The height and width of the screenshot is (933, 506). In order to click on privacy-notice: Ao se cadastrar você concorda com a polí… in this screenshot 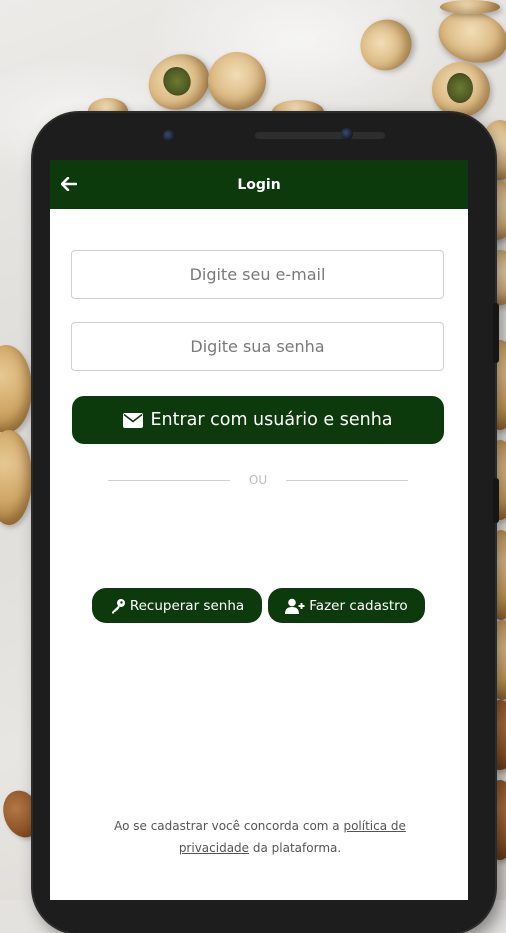, I will do `click(260, 837)`.